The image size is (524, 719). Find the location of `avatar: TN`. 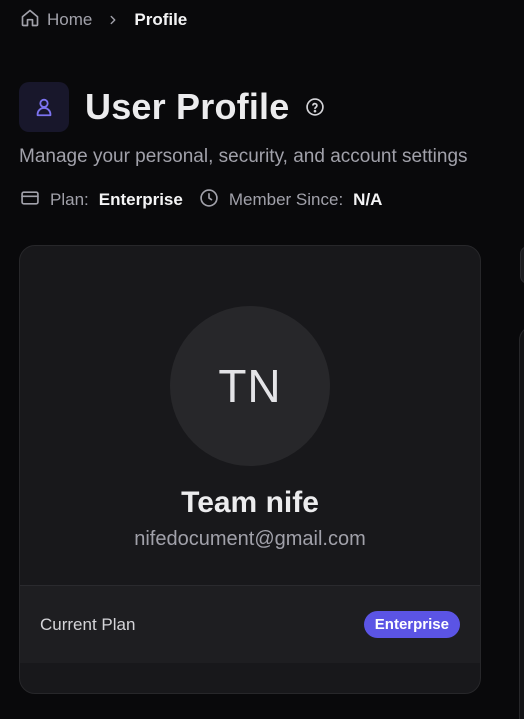

avatar: TN is located at coordinates (250, 386).